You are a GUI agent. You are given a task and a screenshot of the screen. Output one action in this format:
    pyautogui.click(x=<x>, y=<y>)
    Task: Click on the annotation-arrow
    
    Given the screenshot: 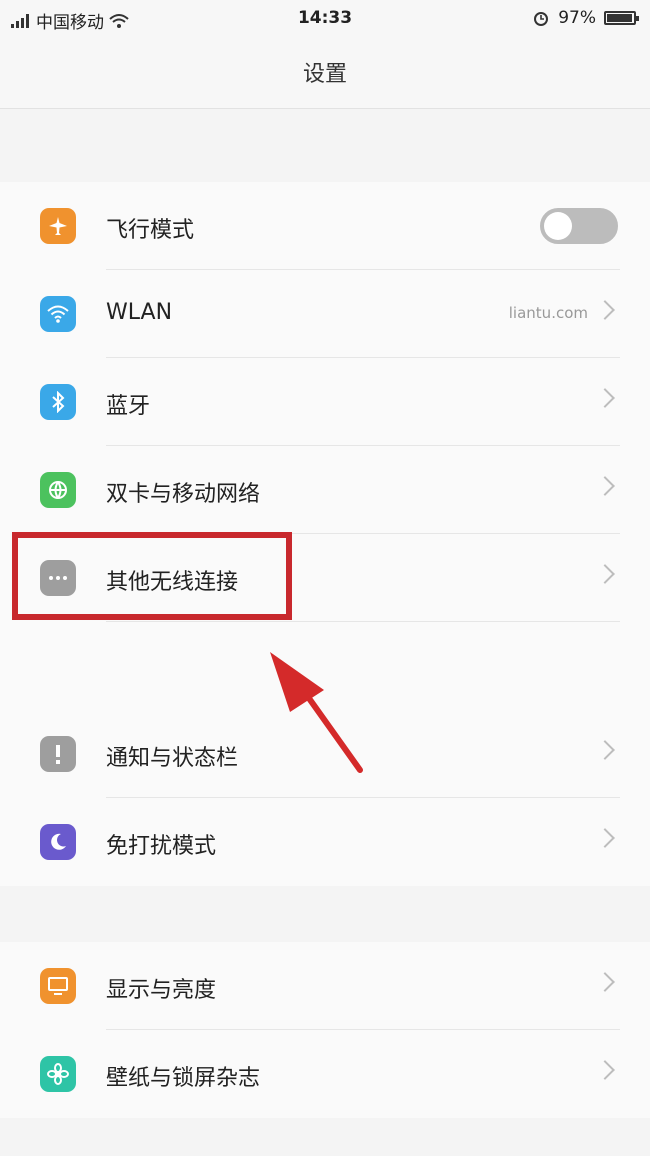 What is the action you would take?
    pyautogui.click(x=316, y=712)
    